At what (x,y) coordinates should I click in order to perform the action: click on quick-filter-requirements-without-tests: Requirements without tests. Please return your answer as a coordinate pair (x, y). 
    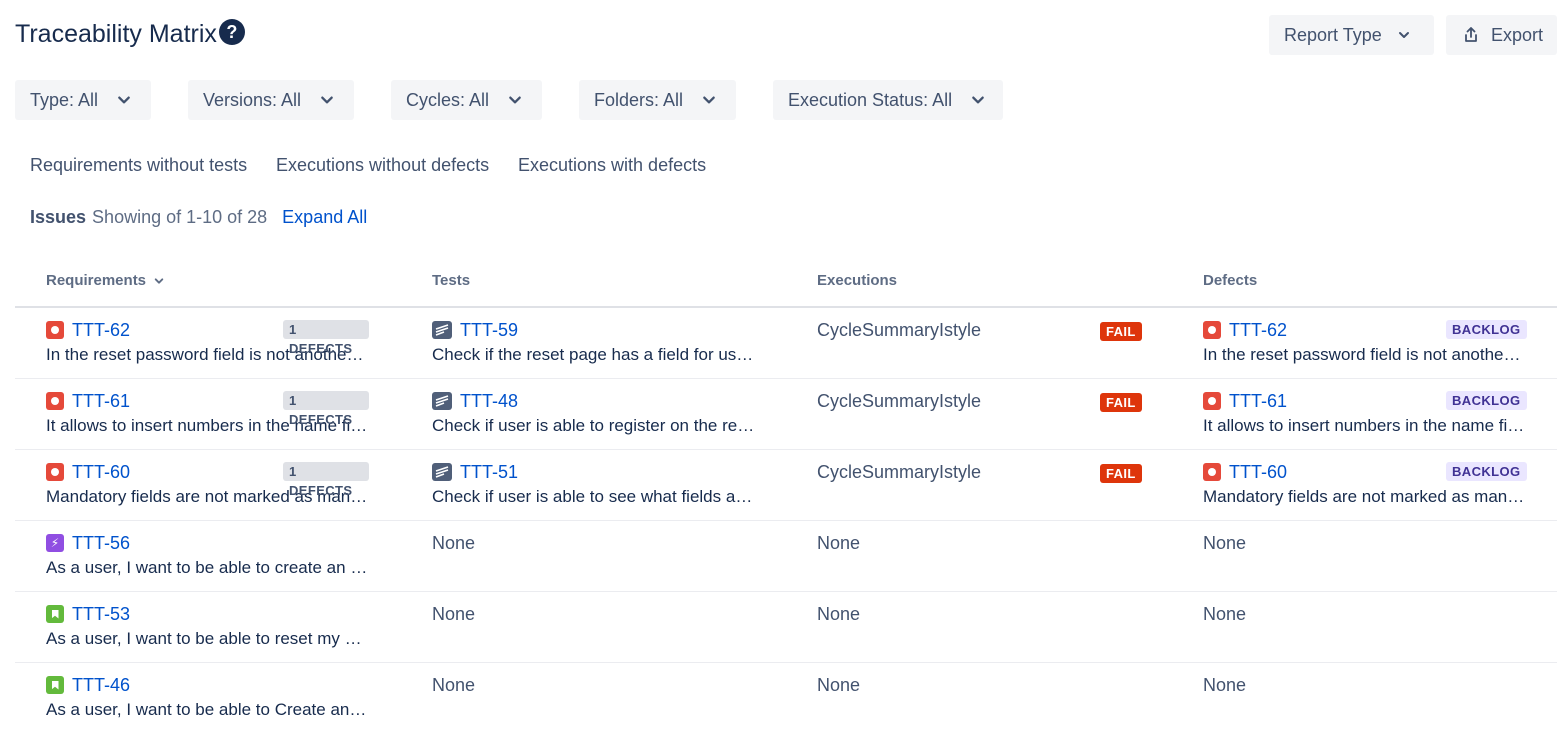
    Looking at the image, I should click on (138, 165).